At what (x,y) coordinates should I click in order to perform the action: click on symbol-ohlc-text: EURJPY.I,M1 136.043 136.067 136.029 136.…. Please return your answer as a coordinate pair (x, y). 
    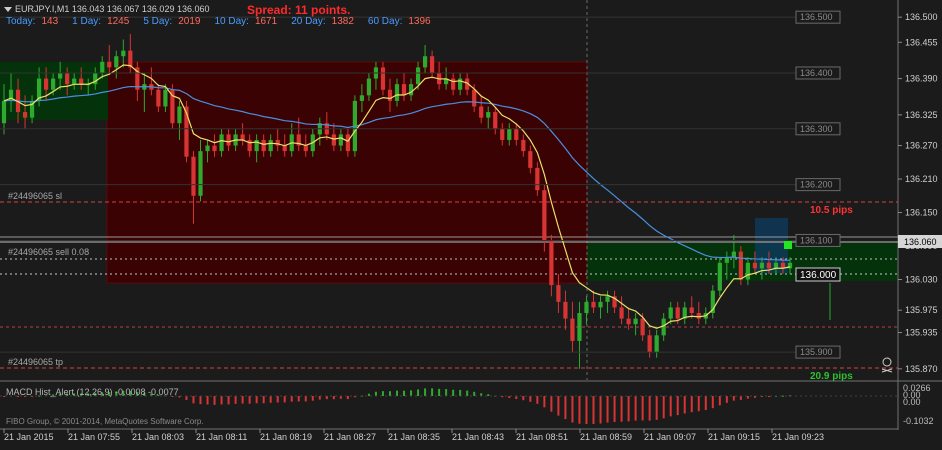
    Looking at the image, I should click on (112, 9).